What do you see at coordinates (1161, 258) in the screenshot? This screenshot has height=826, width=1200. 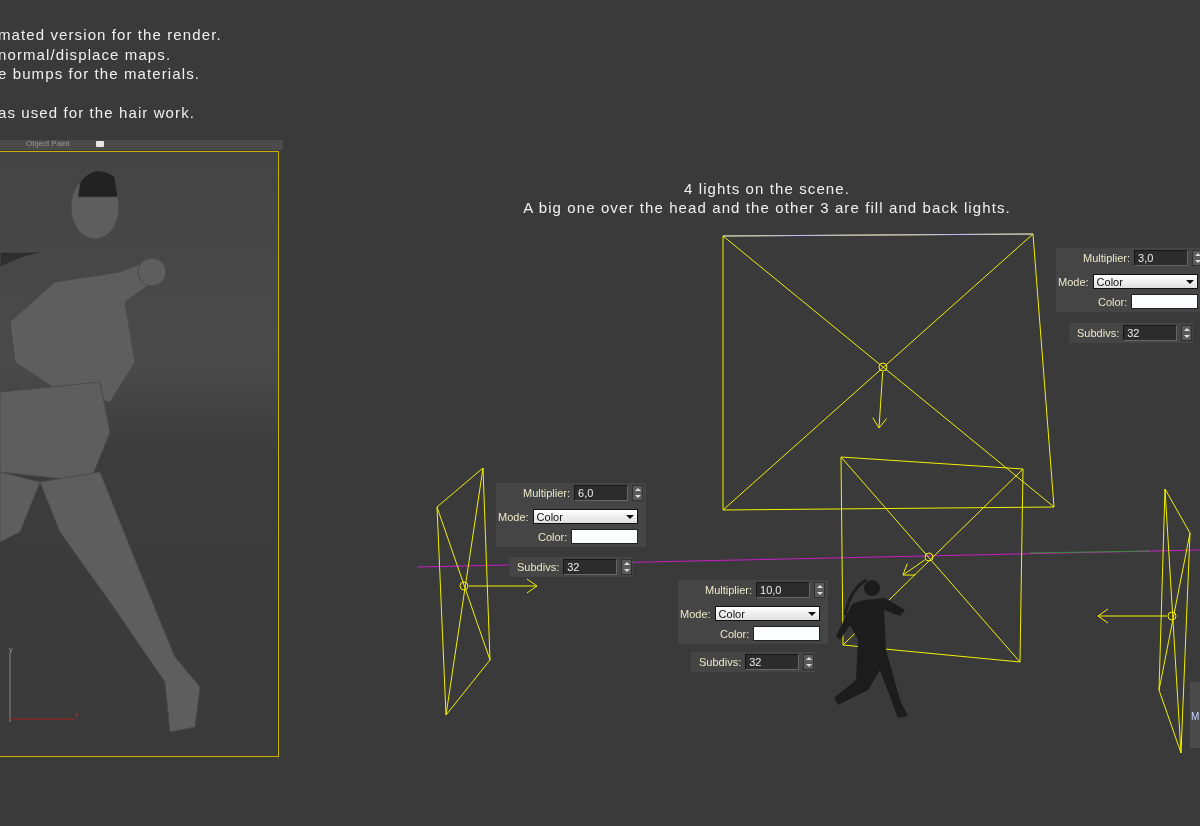 I see `multiplier-field: 3,0` at bounding box center [1161, 258].